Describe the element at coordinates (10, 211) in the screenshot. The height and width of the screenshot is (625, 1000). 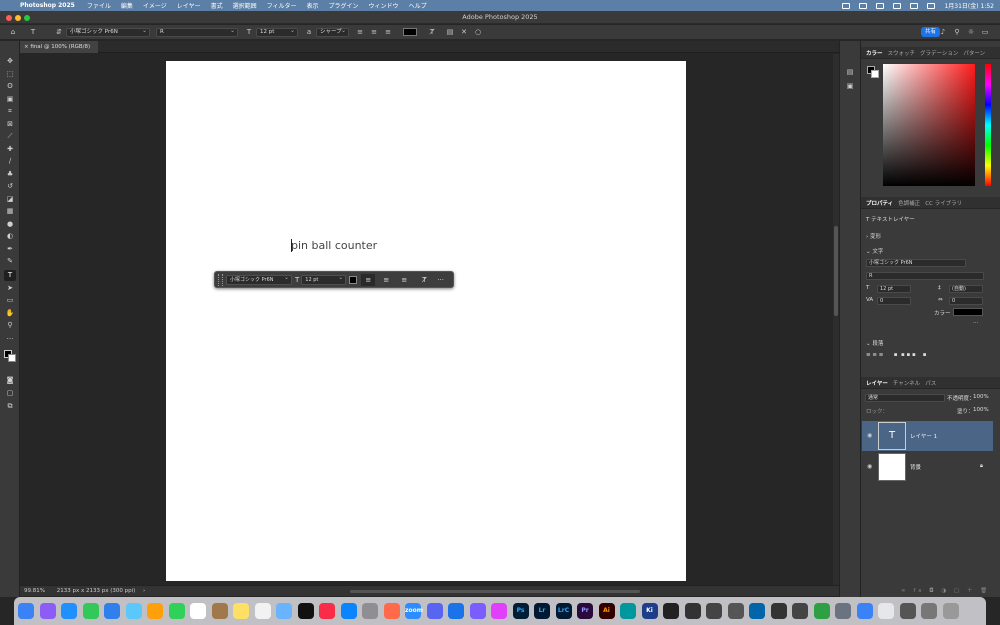
I see `gradient-tool-icon: ▦` at that location.